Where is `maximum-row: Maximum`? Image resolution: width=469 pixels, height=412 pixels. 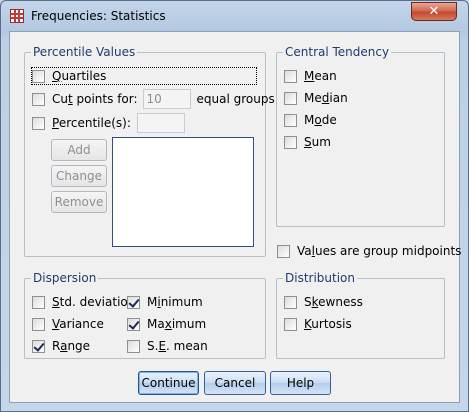 maximum-row: Maximum is located at coordinates (166, 324).